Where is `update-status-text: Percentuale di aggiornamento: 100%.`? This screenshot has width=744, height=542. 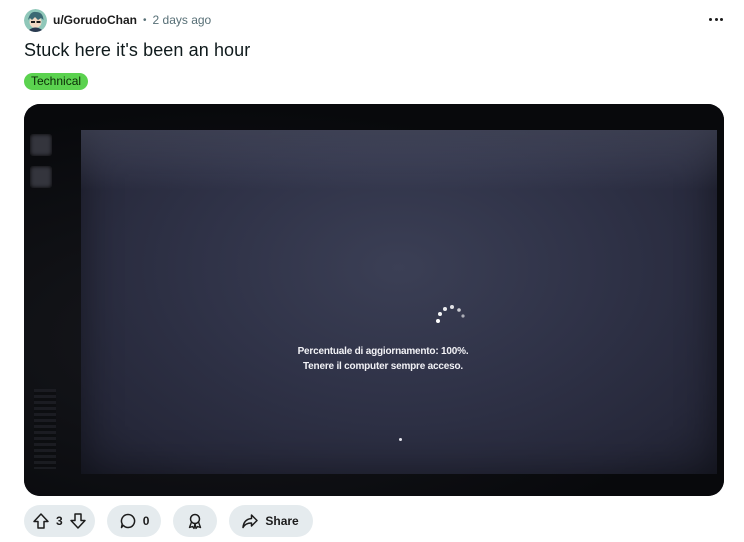
update-status-text: Percentuale di aggiornamento: 100%. is located at coordinates (383, 351).